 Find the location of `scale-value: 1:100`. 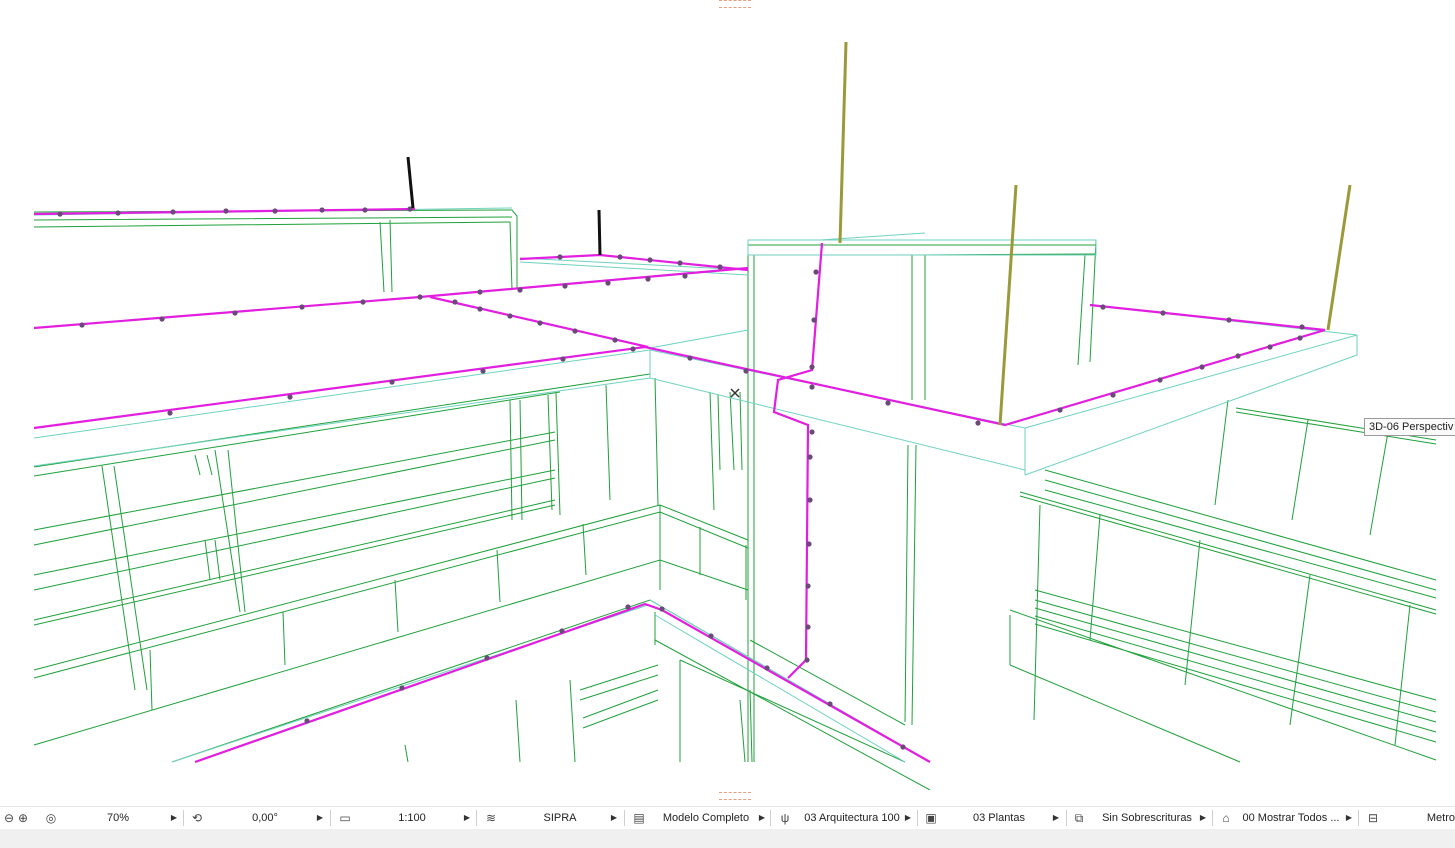

scale-value: 1:100 is located at coordinates (412, 818).